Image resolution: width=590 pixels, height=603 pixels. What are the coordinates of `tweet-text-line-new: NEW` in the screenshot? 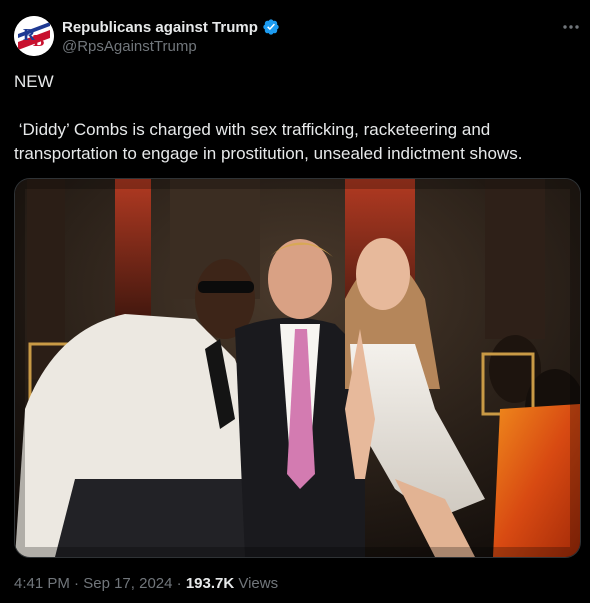 It's located at (34, 81).